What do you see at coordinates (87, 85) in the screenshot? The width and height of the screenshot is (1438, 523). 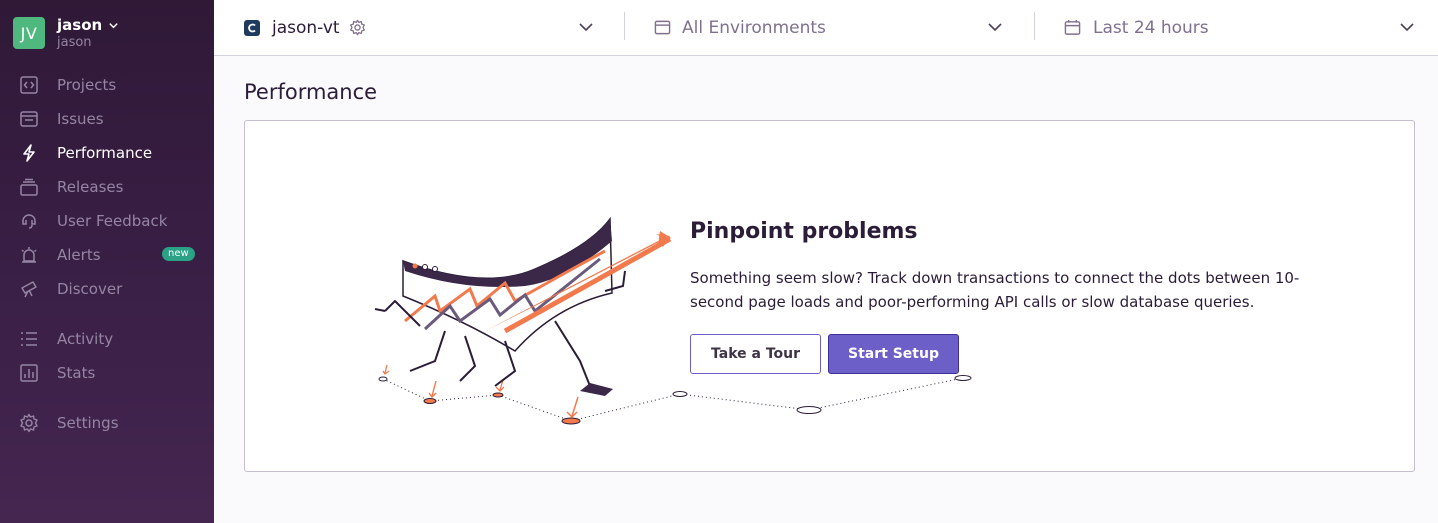 I see `sidebar-item-label: Projects` at bounding box center [87, 85].